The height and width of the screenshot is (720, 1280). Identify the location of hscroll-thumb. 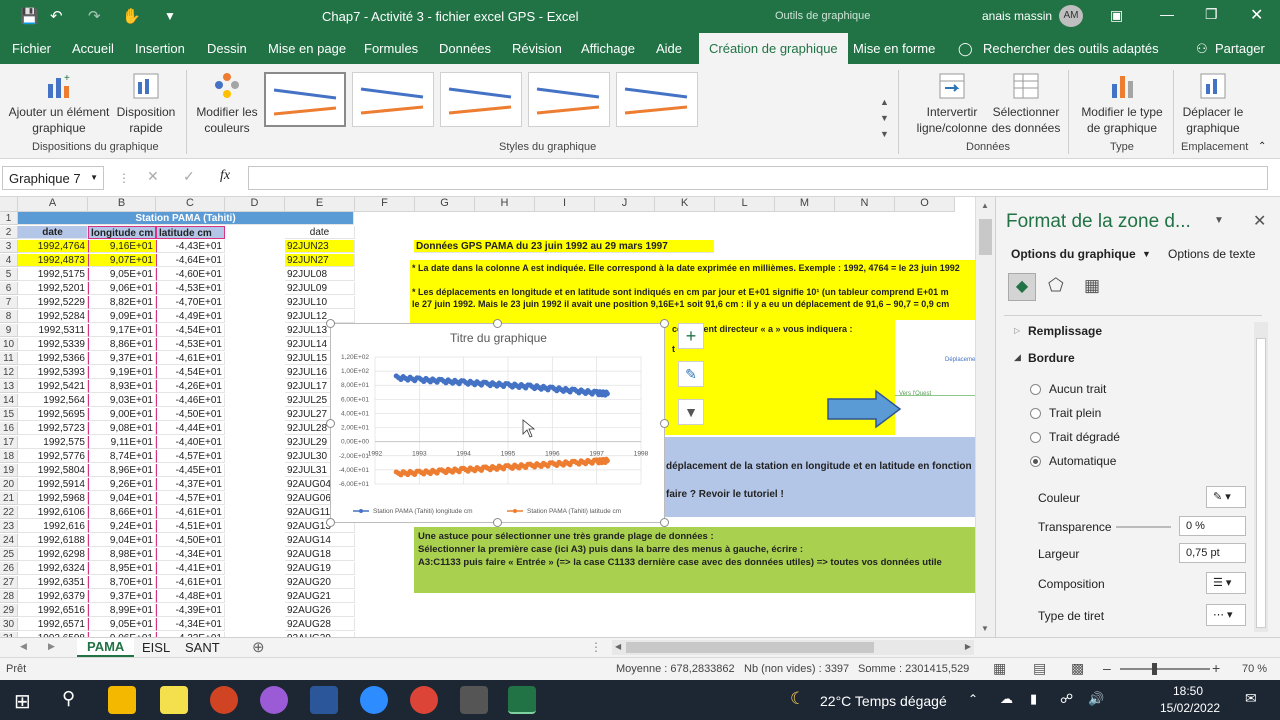
(750, 647).